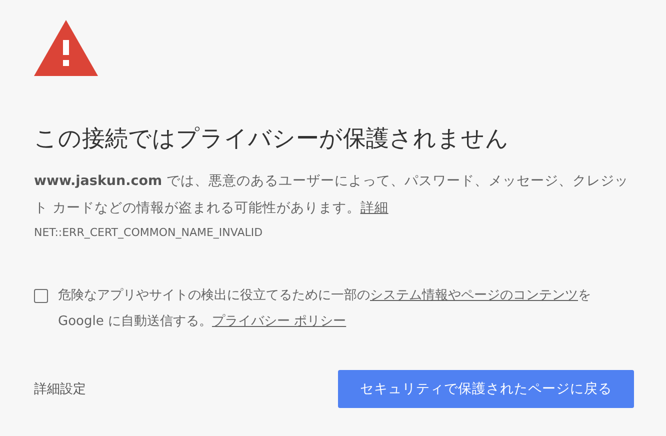 Image resolution: width=666 pixels, height=436 pixels. Describe the element at coordinates (41, 296) in the screenshot. I see `checkbox` at that location.